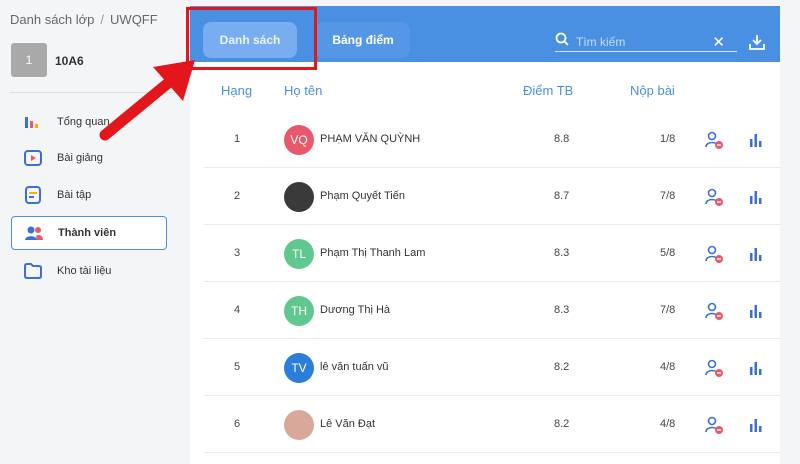 The width and height of the screenshot is (800, 464). I want to click on sidebar-item-assignments: Bài tập, so click(89, 195).